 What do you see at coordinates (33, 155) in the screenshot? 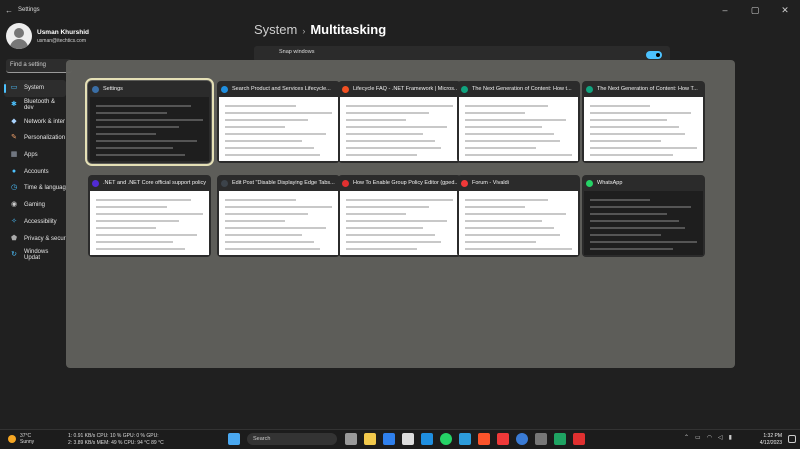
I see `sidebar-item-apps: ▦ Apps` at bounding box center [33, 155].